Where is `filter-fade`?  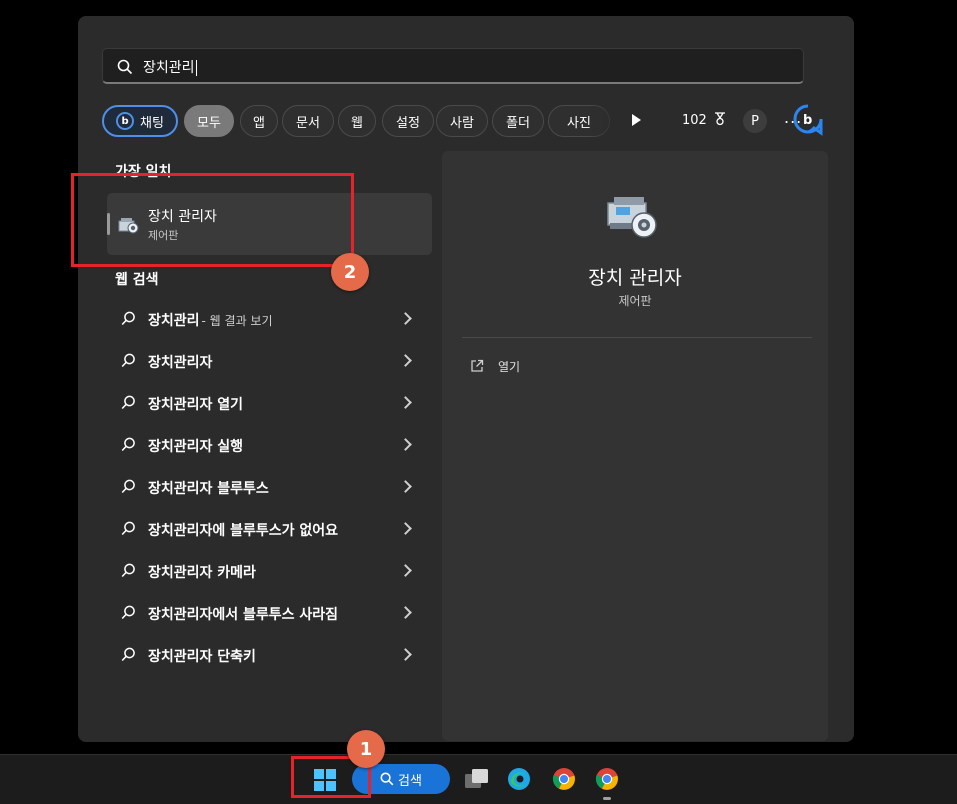 filter-fade is located at coordinates (606, 121).